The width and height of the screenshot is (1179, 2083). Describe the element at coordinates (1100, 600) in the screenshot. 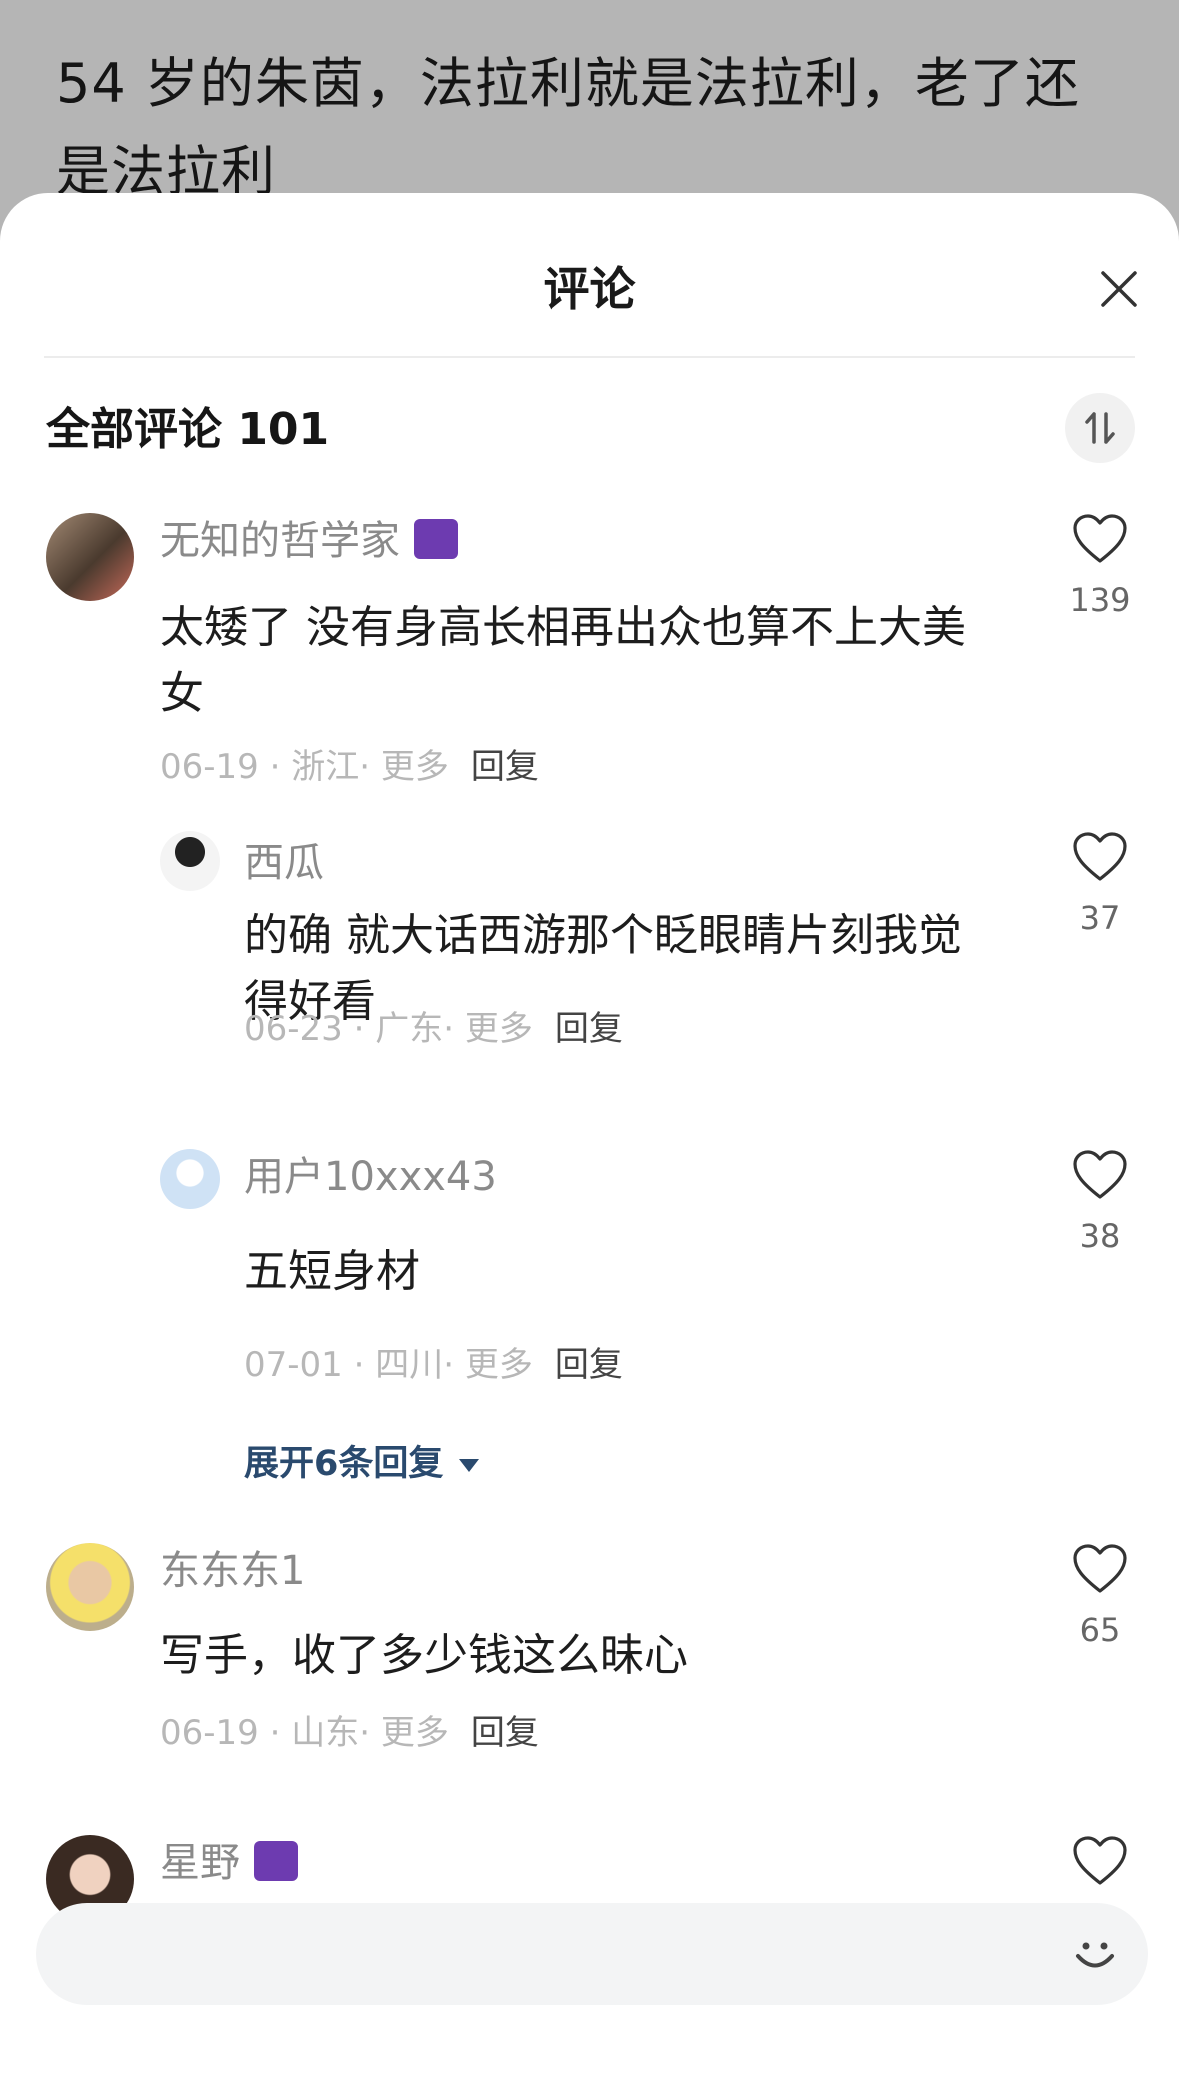

I see `like-count: 139` at that location.